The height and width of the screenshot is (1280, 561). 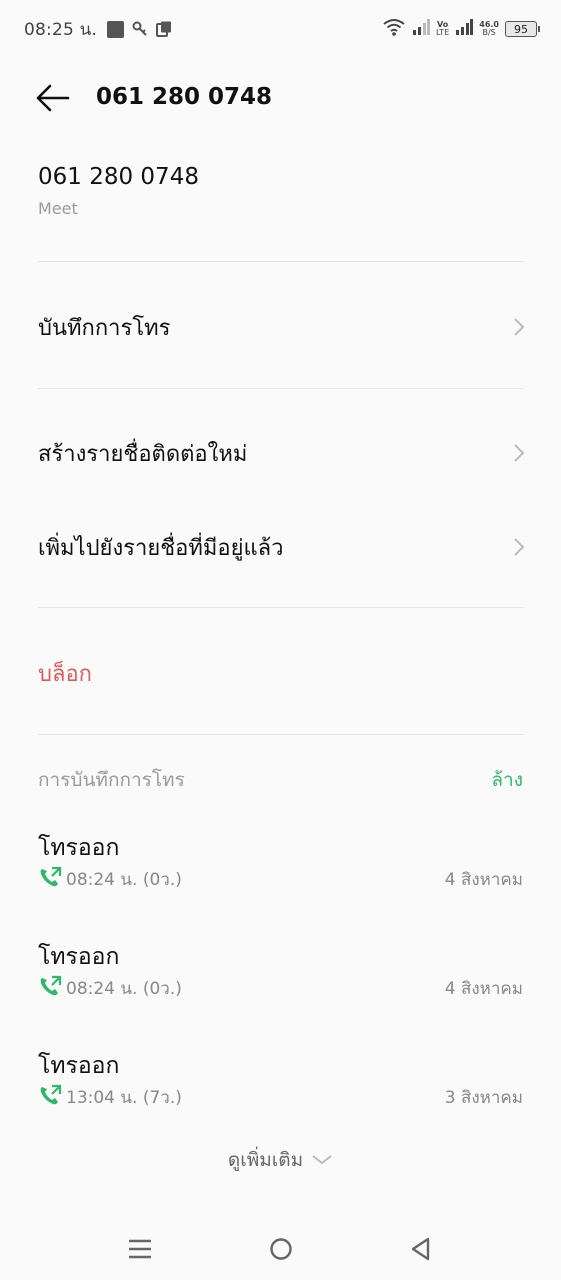 I want to click on add-existing-contact-row: เพิ่มไปยังรายชื่อที่มีอยู่แล้ว, so click(x=280, y=546).